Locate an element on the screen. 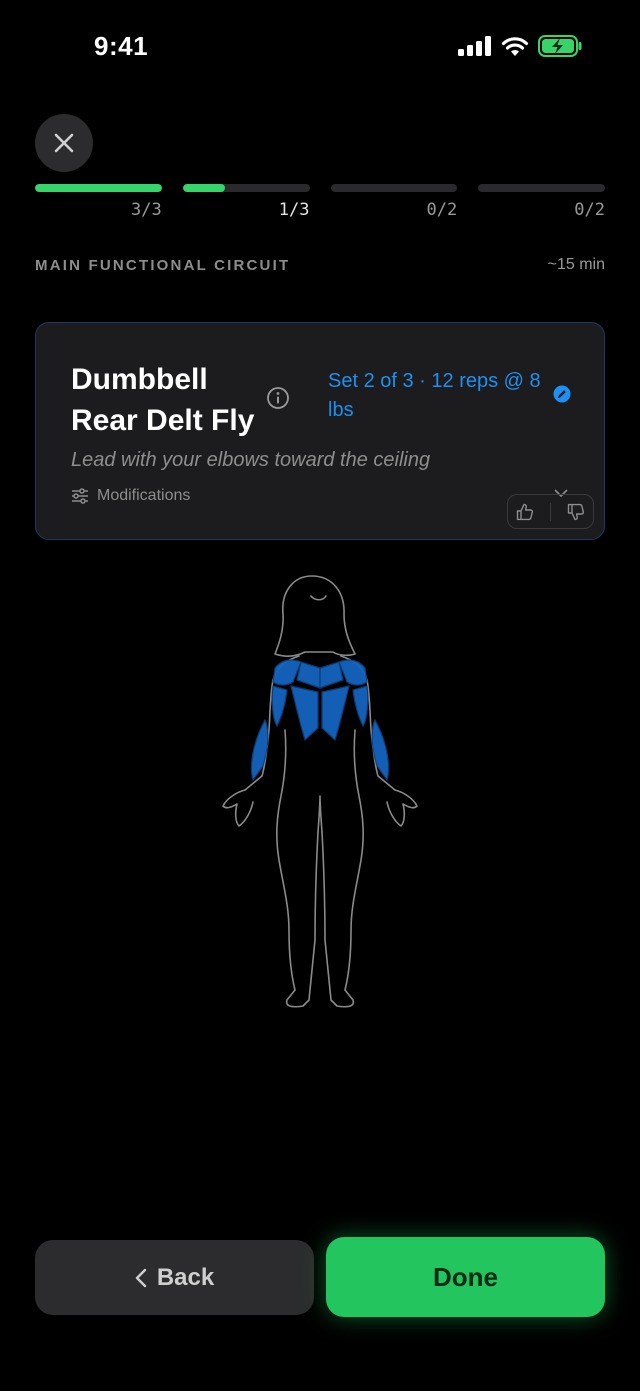 This screenshot has width=640, height=1391. wifi-icon is located at coordinates (515, 46).